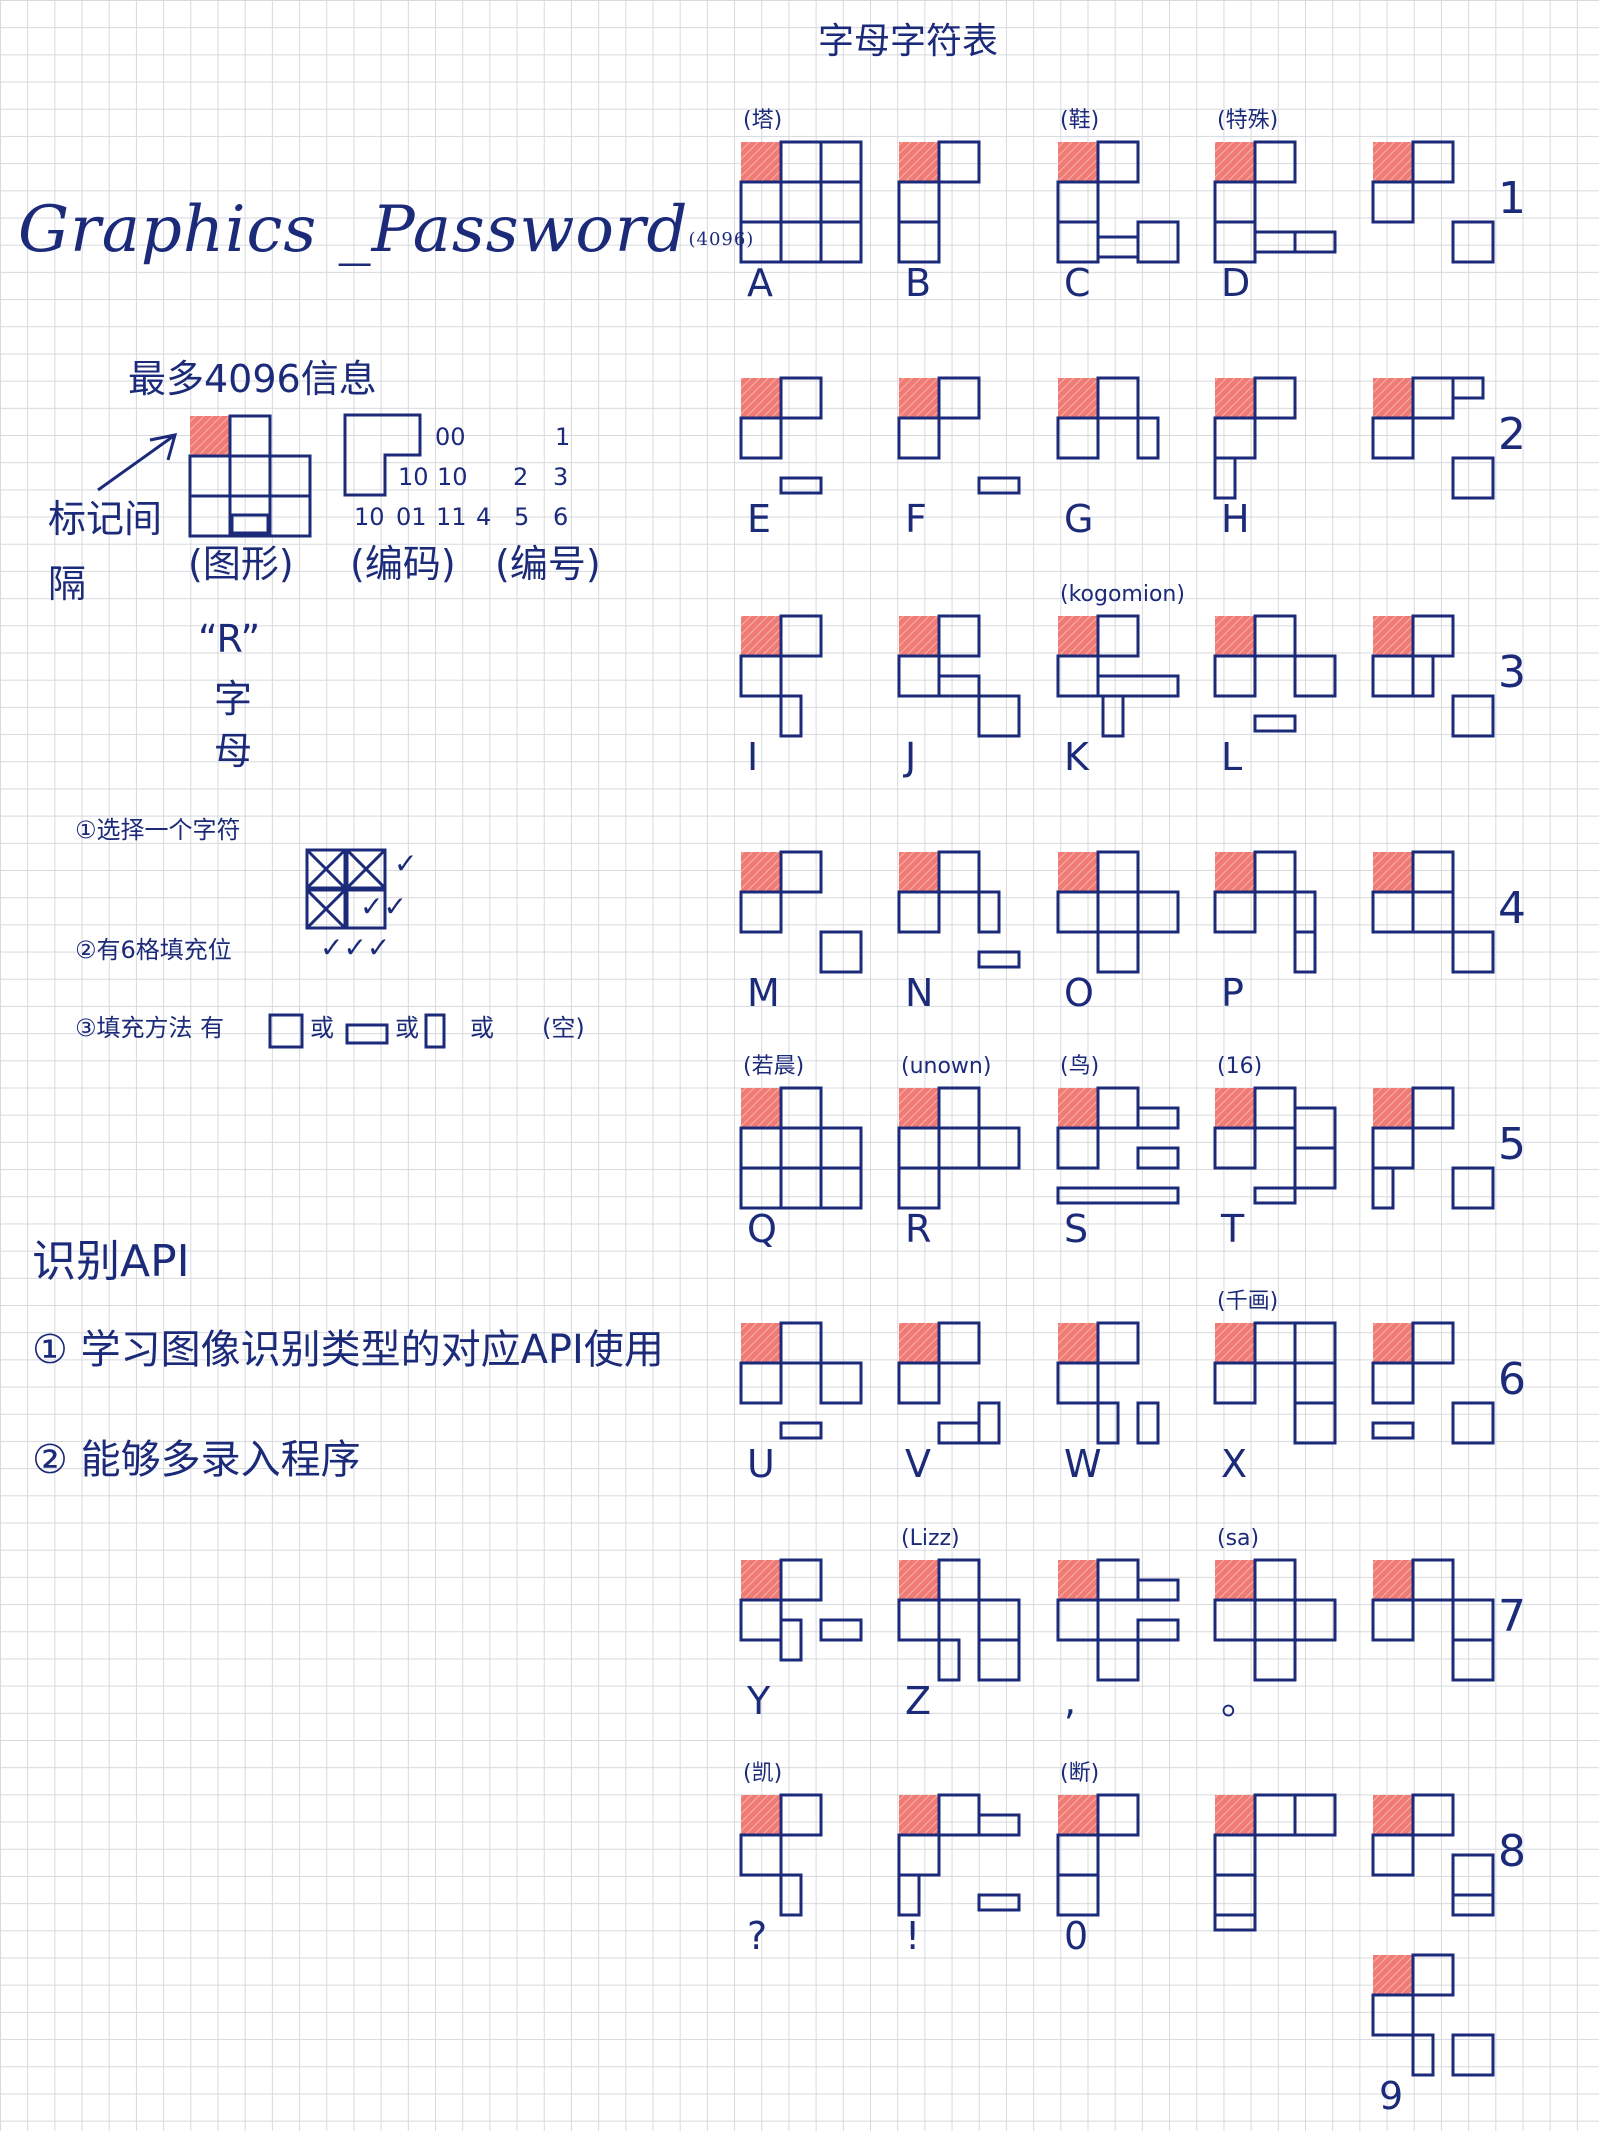  I want to click on character-label: M, so click(763, 993).